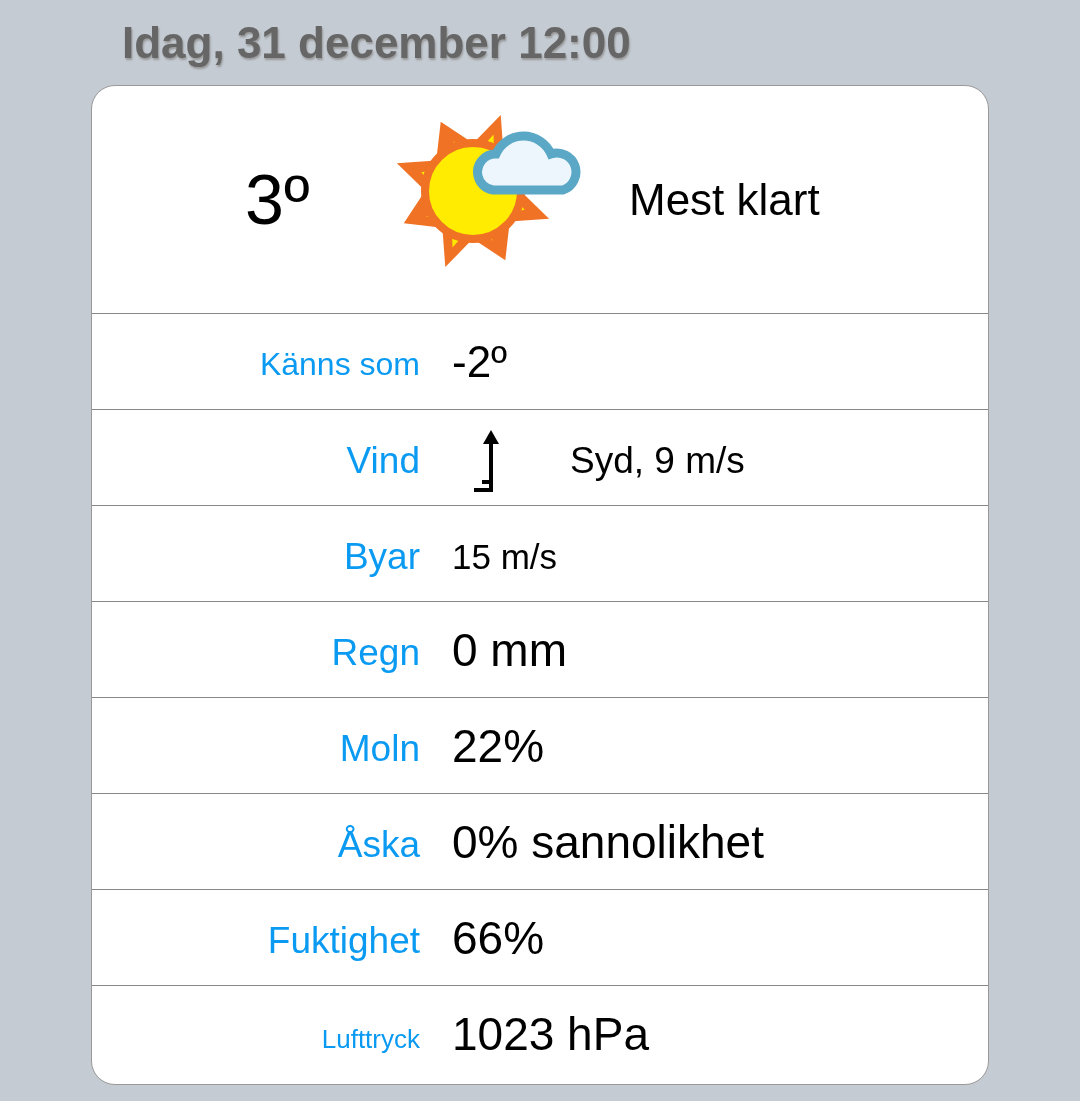 The height and width of the screenshot is (1101, 1080). I want to click on row-label: Moln, so click(379, 748).